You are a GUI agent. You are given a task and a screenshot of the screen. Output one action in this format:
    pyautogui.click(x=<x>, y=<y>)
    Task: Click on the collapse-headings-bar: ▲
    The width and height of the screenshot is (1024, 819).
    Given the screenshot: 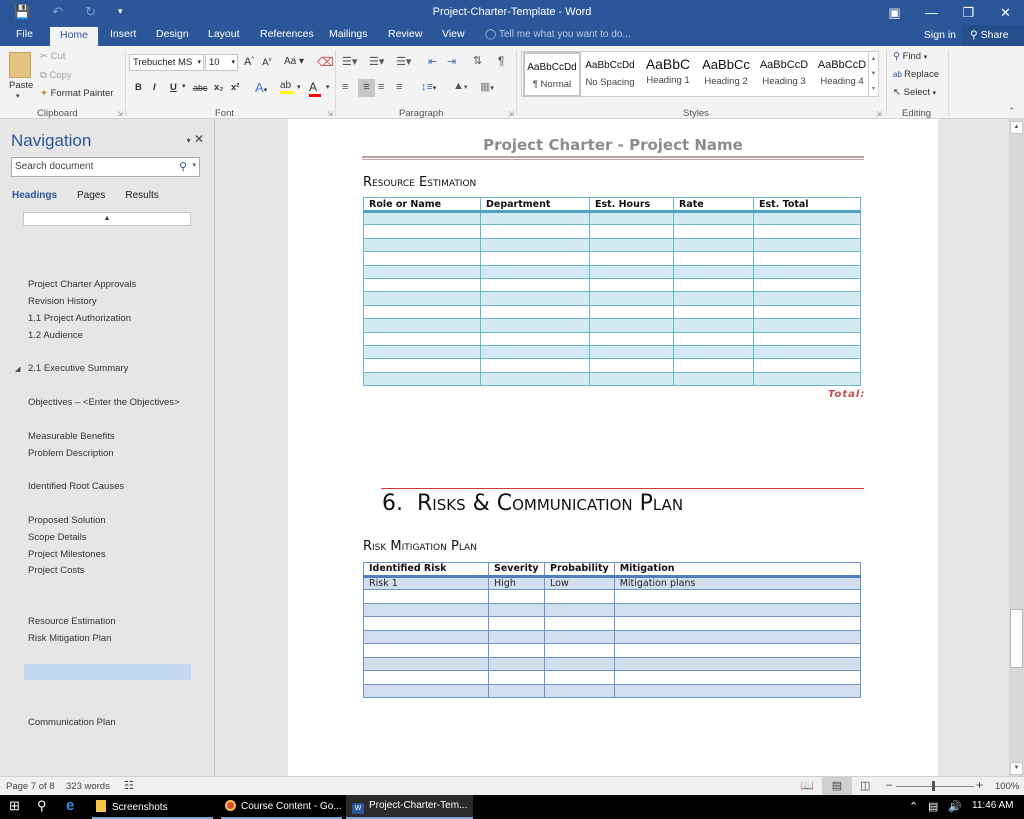 What is the action you would take?
    pyautogui.click(x=107, y=219)
    